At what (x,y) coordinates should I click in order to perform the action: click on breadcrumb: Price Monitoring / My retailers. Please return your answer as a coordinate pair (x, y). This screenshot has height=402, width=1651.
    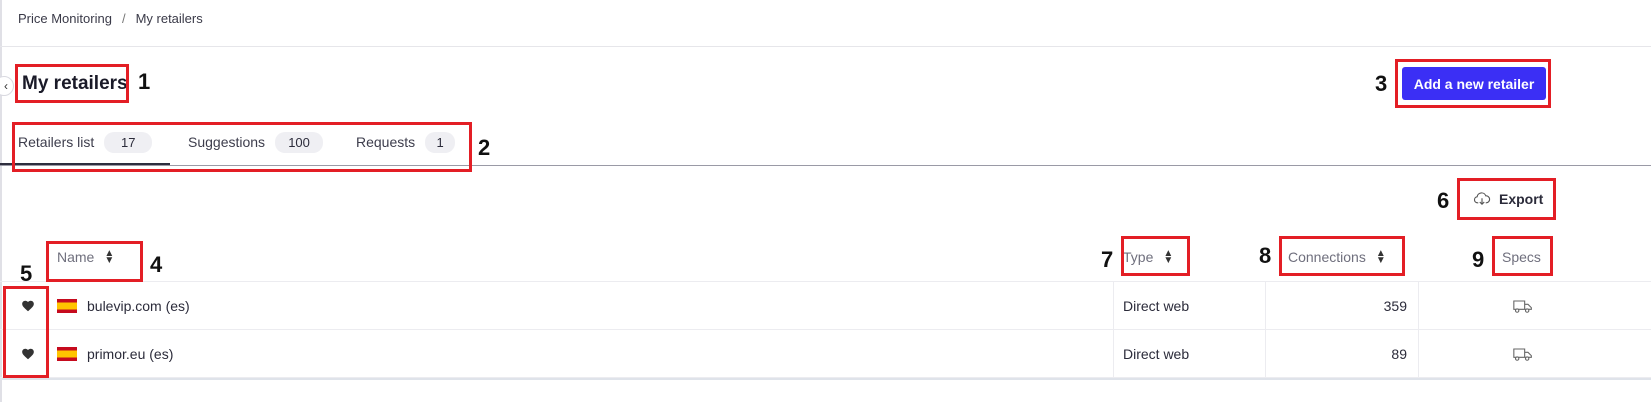
    Looking at the image, I should click on (110, 18).